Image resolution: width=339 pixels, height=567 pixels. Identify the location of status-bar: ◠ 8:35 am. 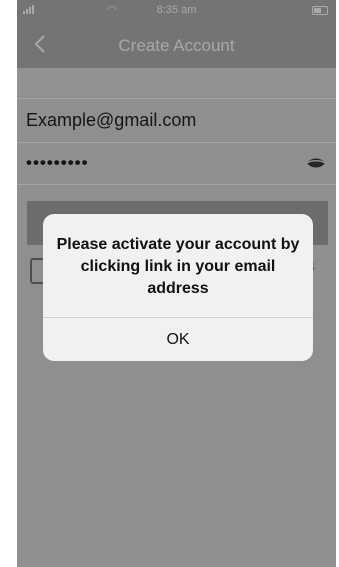
(176, 11).